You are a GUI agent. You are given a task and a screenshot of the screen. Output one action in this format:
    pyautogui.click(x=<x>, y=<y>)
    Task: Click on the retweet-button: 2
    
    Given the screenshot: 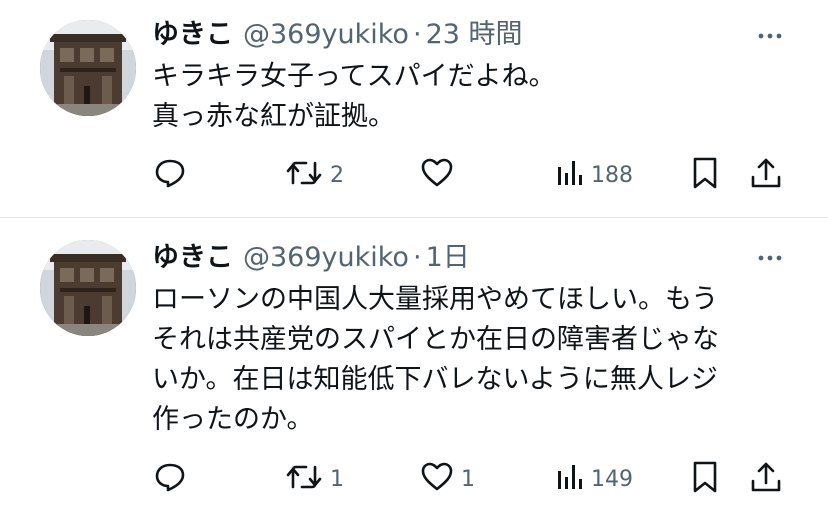 What is the action you would take?
    pyautogui.click(x=314, y=175)
    